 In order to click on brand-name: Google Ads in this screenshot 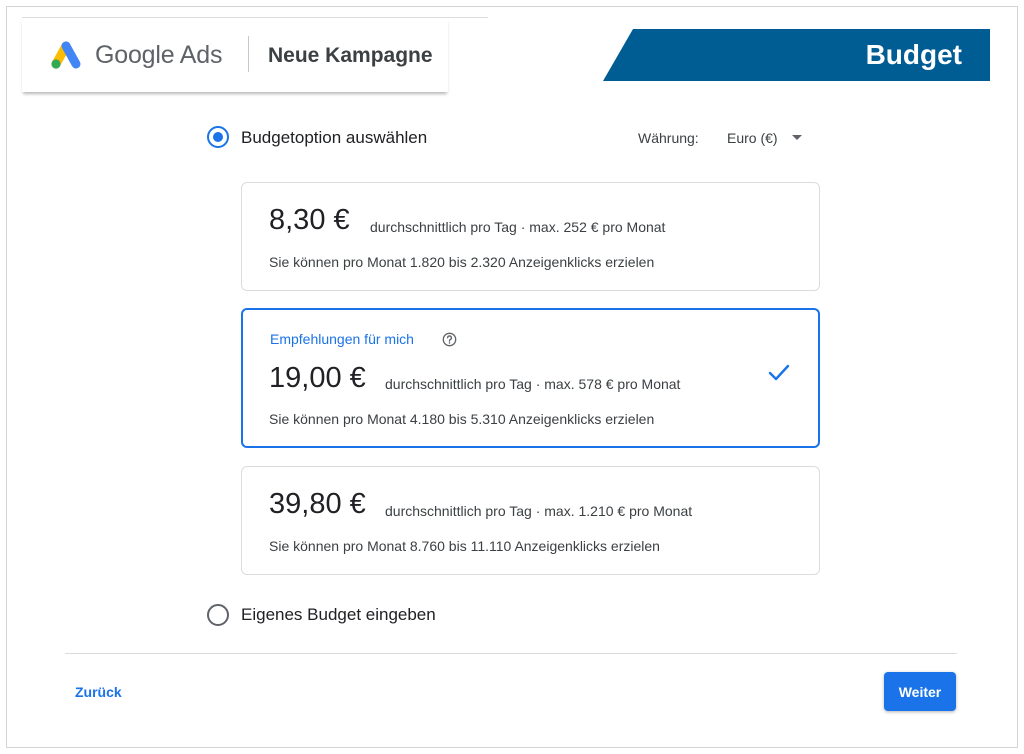, I will do `click(159, 55)`.